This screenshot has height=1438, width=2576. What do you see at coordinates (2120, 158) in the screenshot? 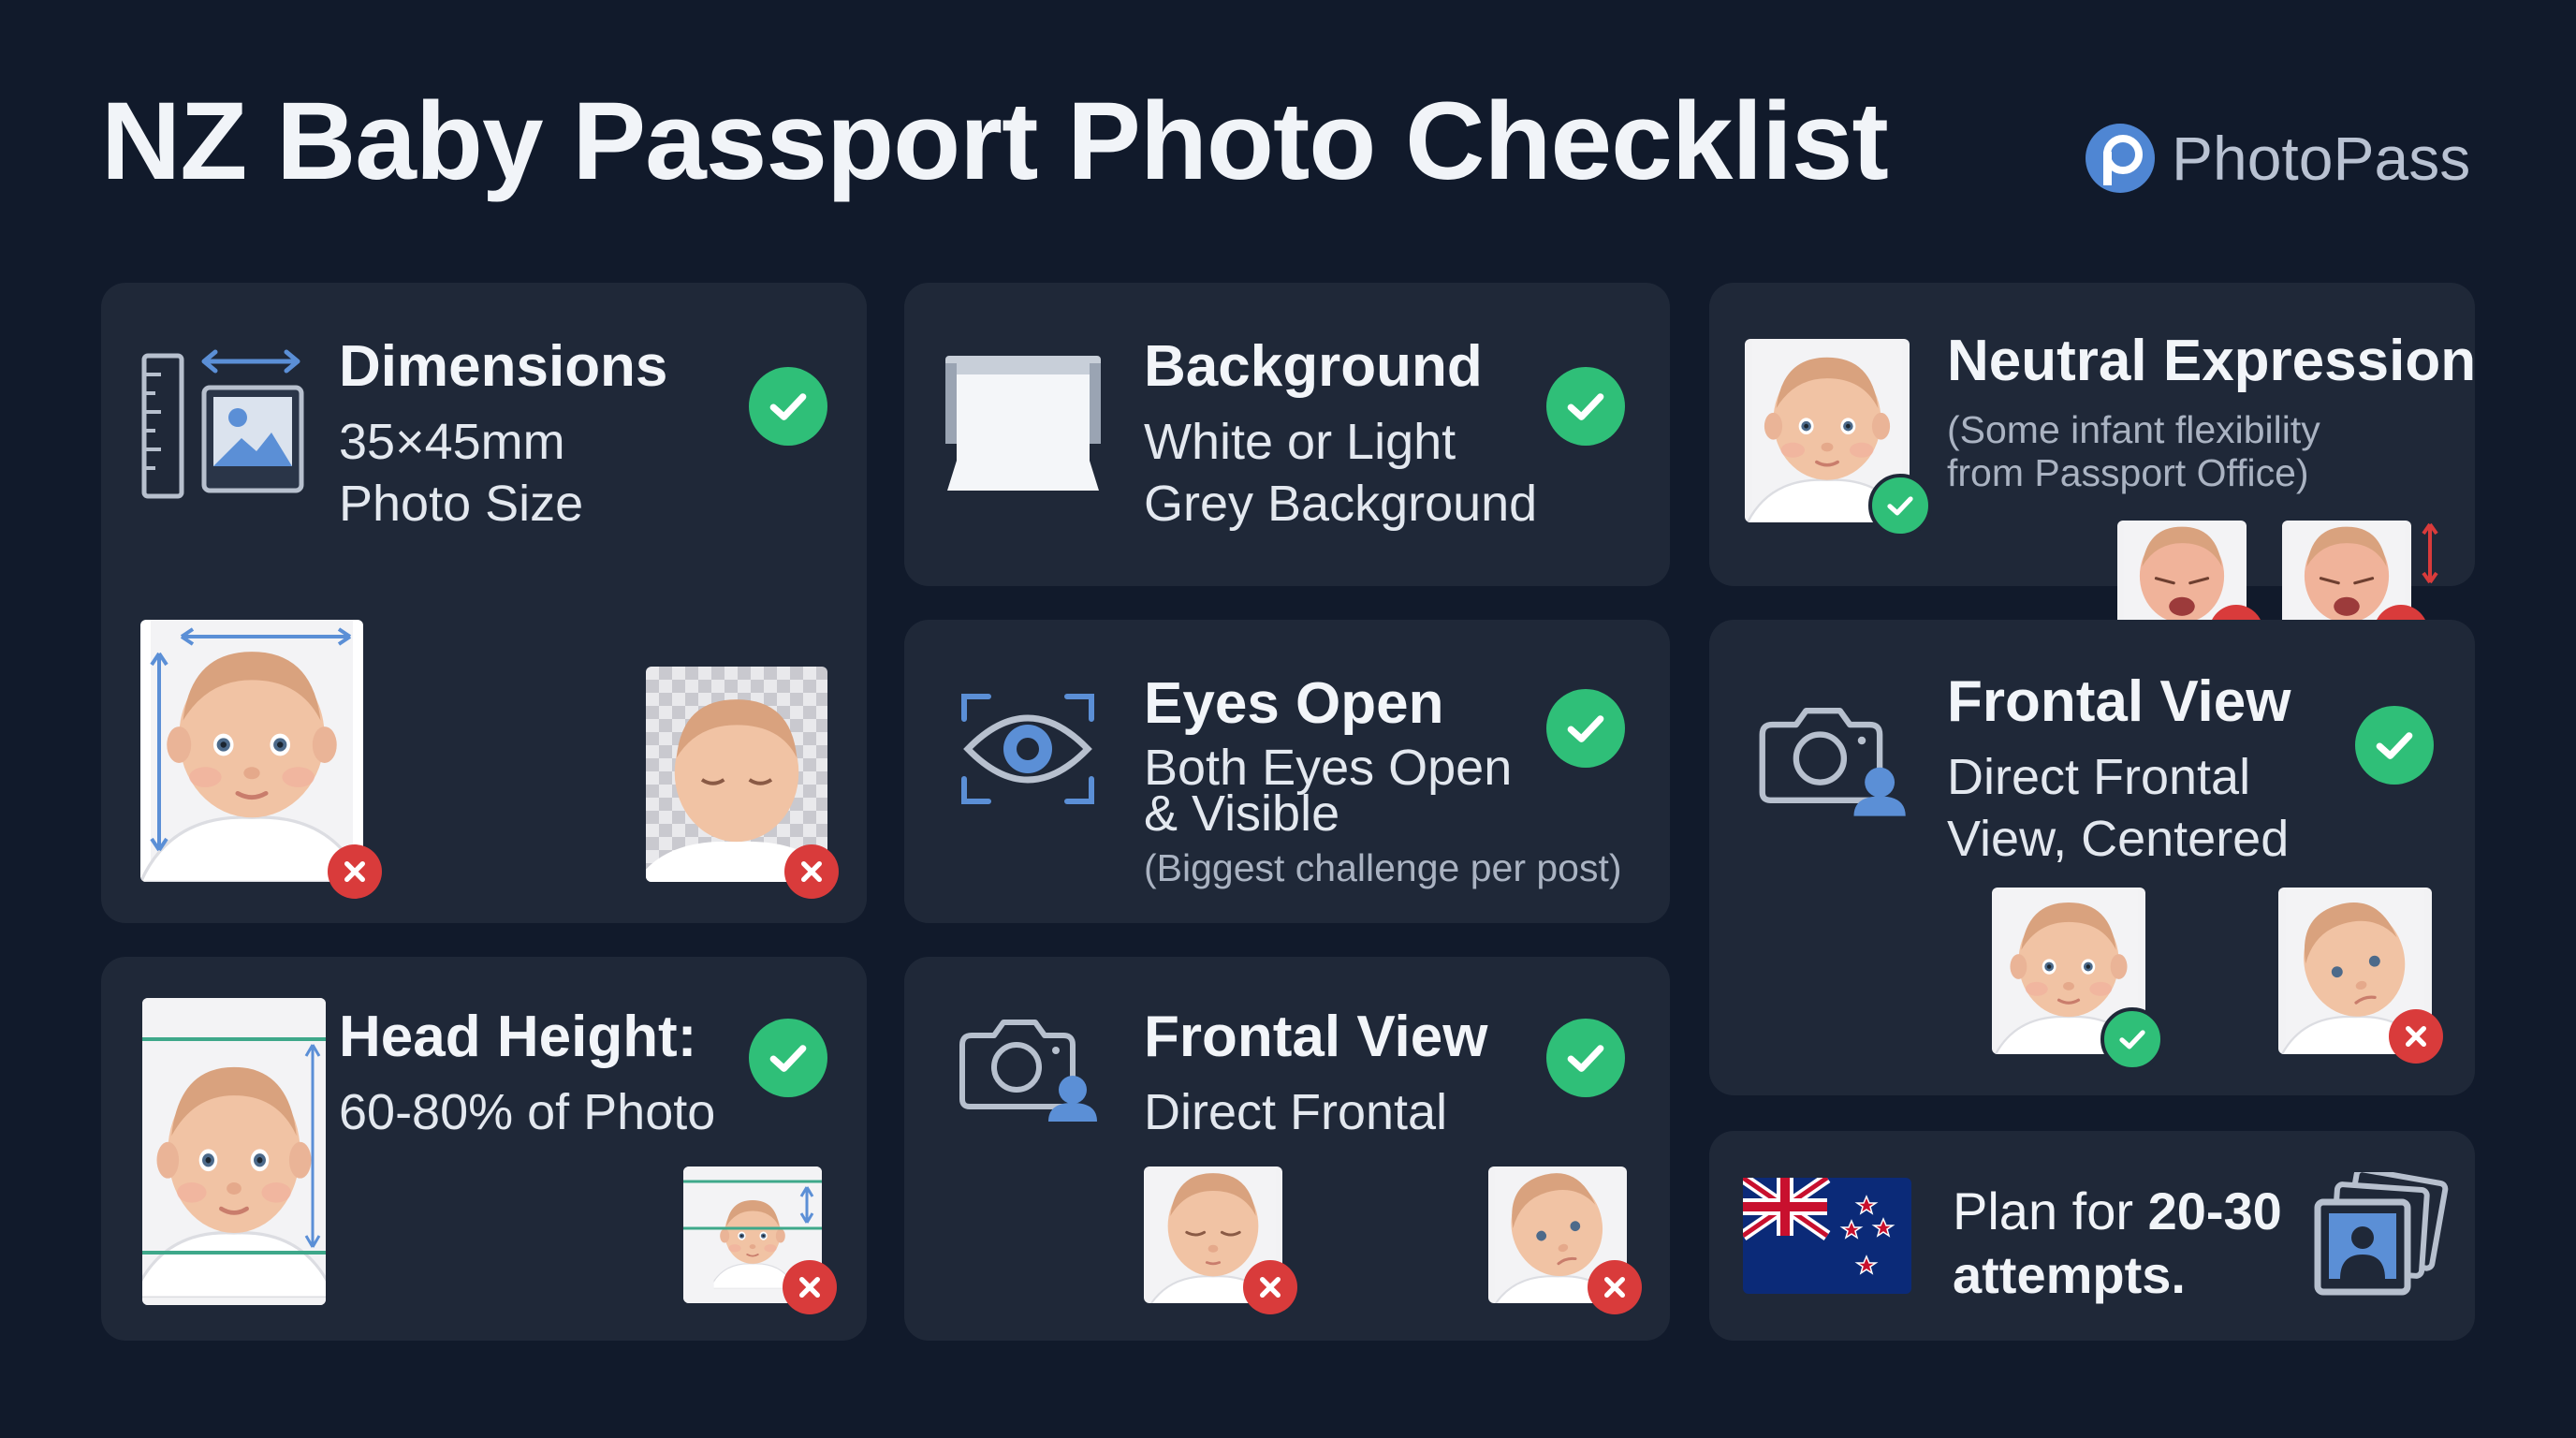
I see `photopass-logo-icon` at bounding box center [2120, 158].